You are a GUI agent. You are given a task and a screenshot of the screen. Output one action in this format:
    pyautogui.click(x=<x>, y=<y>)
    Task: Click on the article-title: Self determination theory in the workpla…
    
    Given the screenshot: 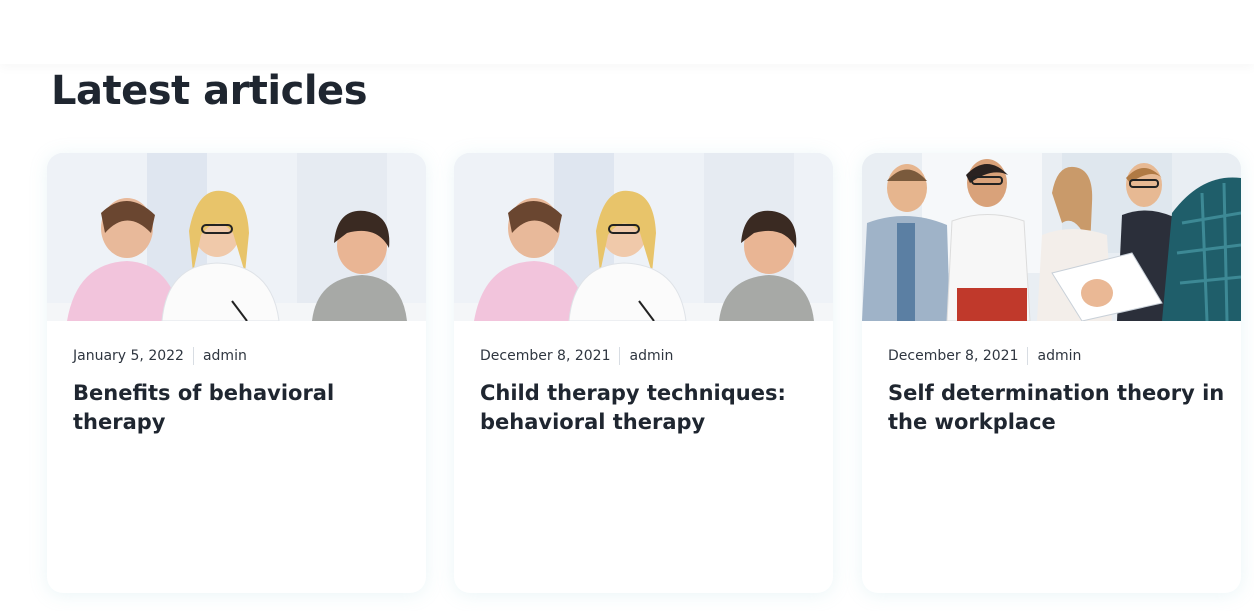 What is the action you would take?
    pyautogui.click(x=1058, y=408)
    